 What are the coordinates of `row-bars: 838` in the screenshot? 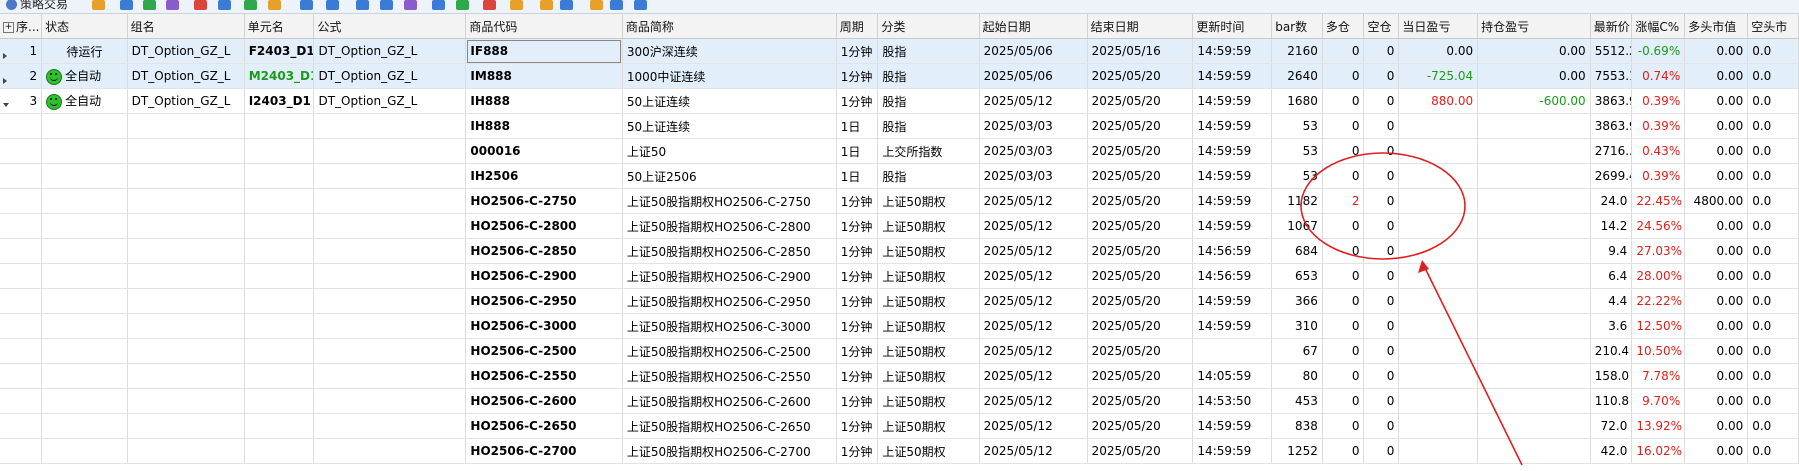 It's located at (1297, 426).